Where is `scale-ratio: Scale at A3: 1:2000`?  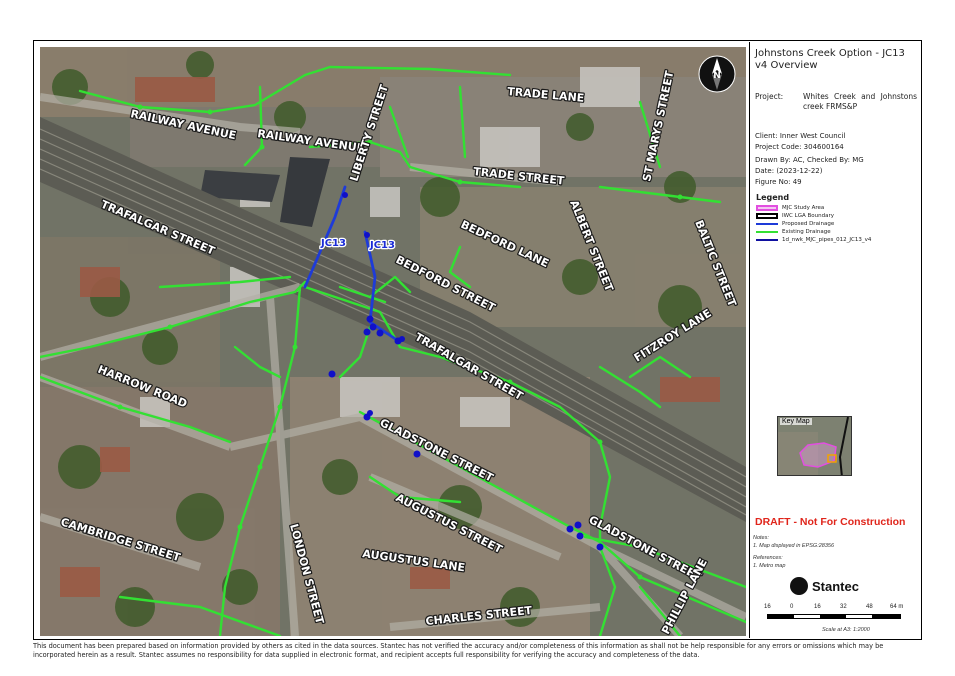 scale-ratio: Scale at A3: 1:2000 is located at coordinates (846, 630).